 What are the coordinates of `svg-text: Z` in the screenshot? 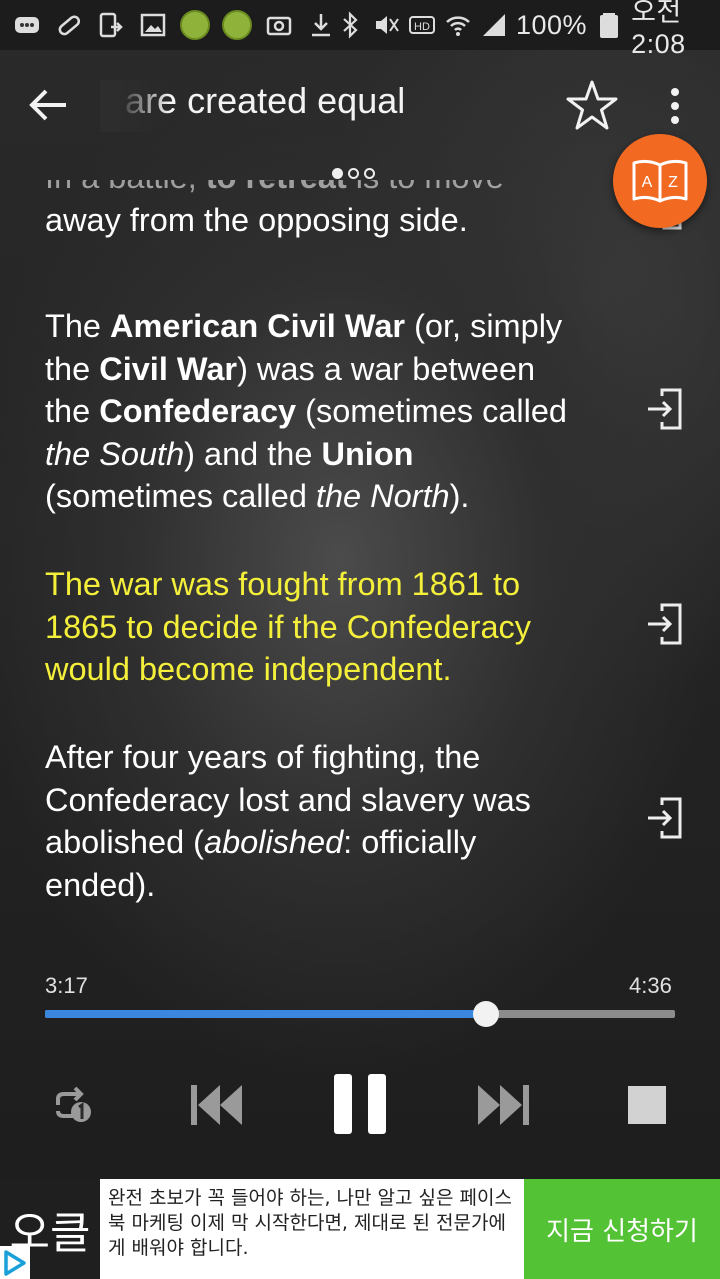 It's located at (673, 182).